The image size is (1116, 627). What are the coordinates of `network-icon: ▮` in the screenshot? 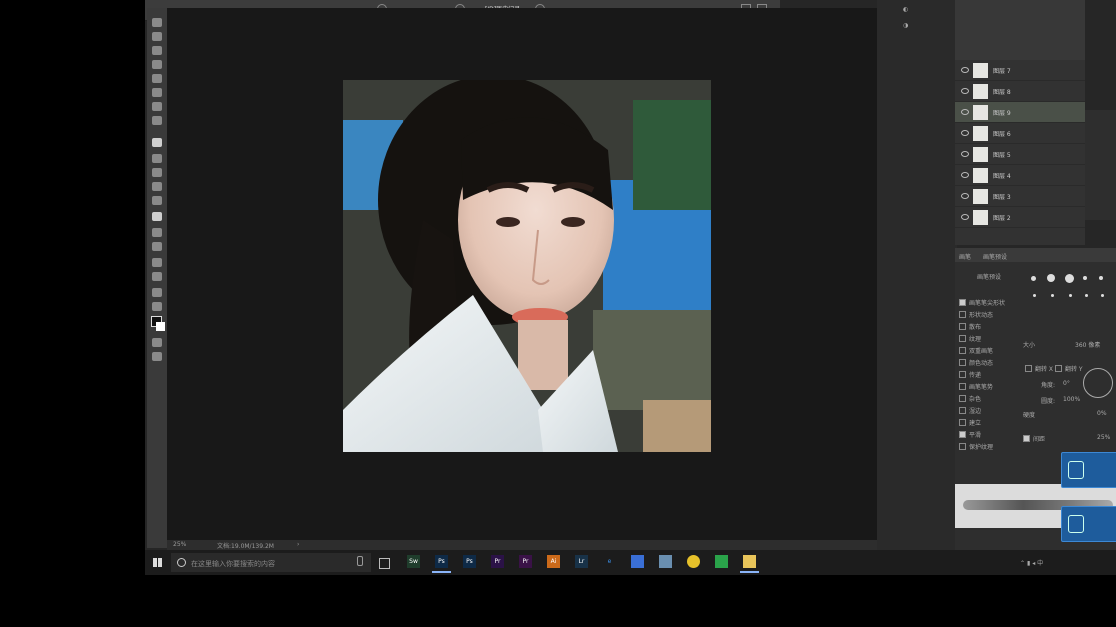 It's located at (1028, 563).